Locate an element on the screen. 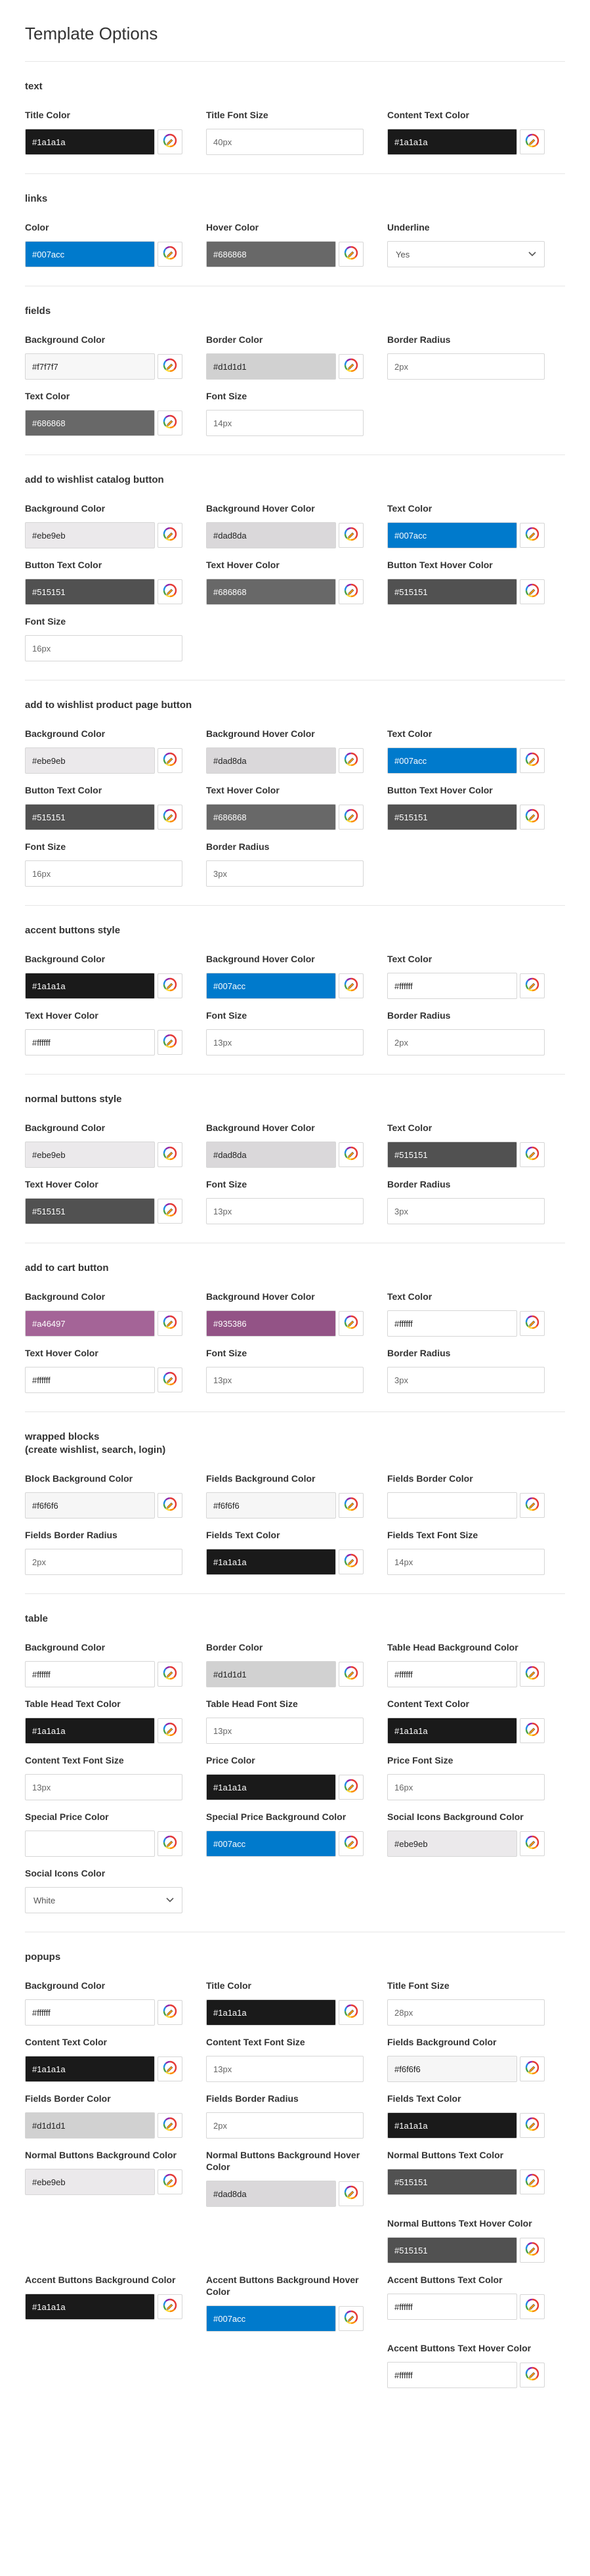 This screenshot has width=590, height=2576. normal-buttons-text-hover-color-color-input: #515151 is located at coordinates (452, 2250).